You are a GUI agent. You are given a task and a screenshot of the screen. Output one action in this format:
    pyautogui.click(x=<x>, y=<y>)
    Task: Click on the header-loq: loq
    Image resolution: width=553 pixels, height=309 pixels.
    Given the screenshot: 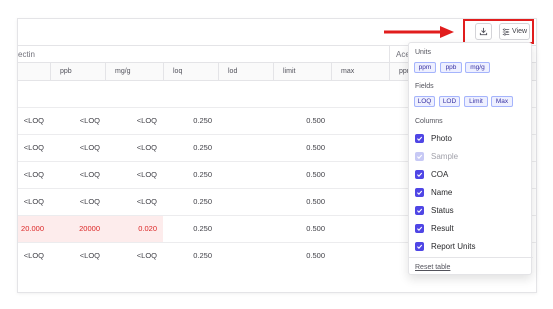 What is the action you would take?
    pyautogui.click(x=190, y=72)
    